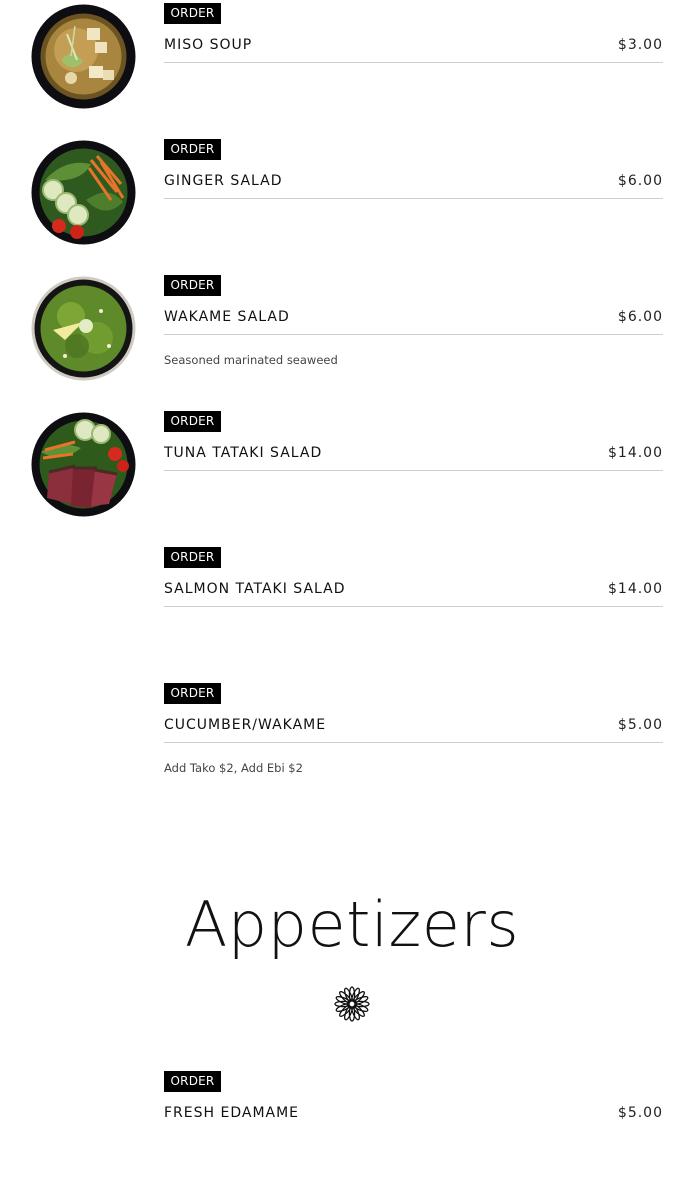 Image resolution: width=685 pixels, height=1204 pixels. Describe the element at coordinates (342, 1136) in the screenshot. I see `menu-item-fresh-edamame: ORDER FRESH EDAMAME $5.00` at that location.